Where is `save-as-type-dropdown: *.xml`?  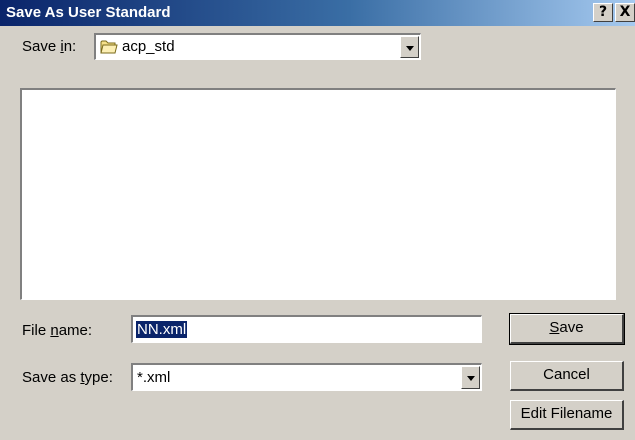
save-as-type-dropdown: *.xml is located at coordinates (306, 377).